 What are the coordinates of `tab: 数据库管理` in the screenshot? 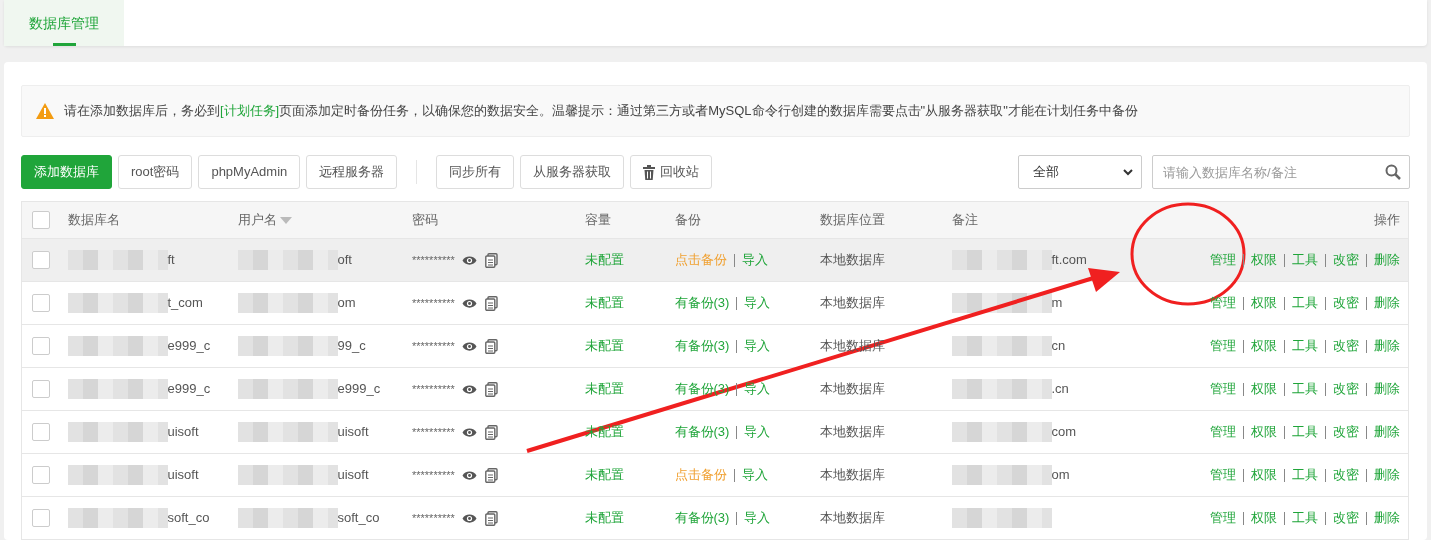 It's located at (64, 23).